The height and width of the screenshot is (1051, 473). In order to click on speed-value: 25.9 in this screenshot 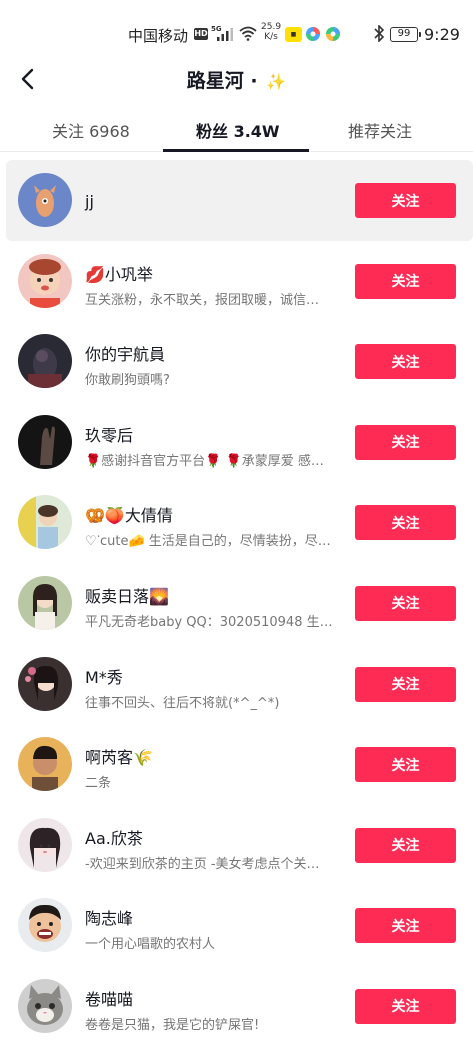, I will do `click(271, 27)`.